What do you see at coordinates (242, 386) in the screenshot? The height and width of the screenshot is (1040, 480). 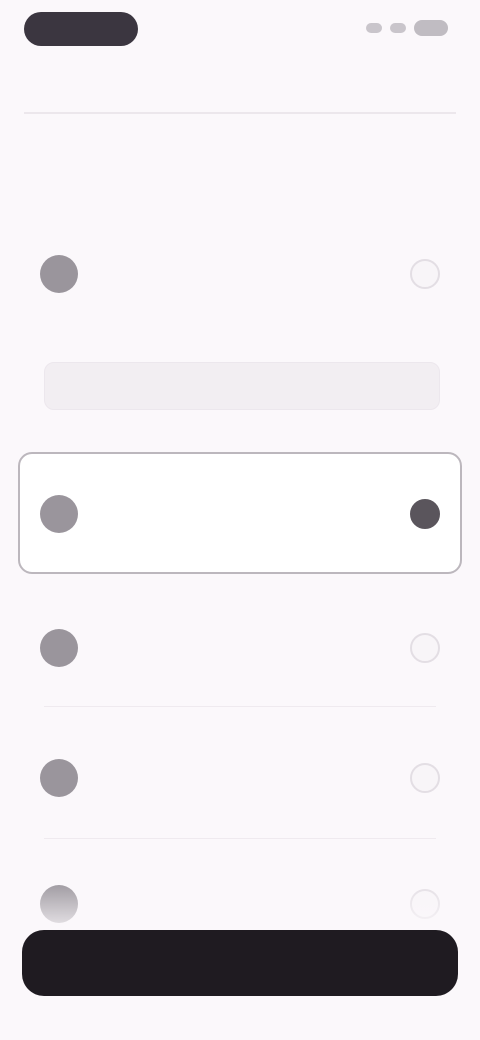 I see `details-input` at bounding box center [242, 386].